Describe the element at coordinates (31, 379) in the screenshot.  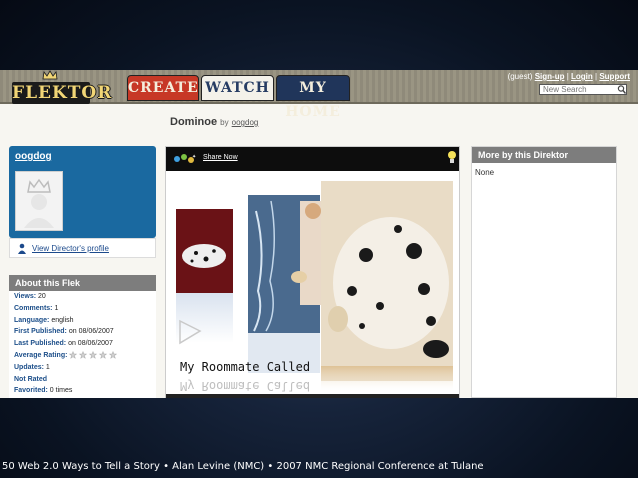
I see `about-row: Not Rated` at that location.